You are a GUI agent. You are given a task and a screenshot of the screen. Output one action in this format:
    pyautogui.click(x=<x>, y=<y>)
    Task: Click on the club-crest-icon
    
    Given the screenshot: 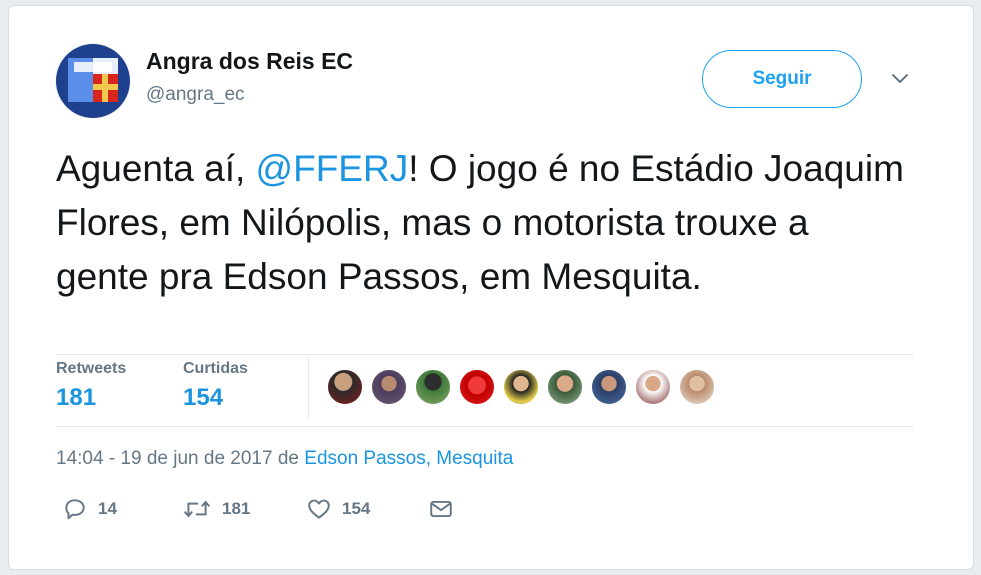 What is the action you would take?
    pyautogui.click(x=93, y=81)
    